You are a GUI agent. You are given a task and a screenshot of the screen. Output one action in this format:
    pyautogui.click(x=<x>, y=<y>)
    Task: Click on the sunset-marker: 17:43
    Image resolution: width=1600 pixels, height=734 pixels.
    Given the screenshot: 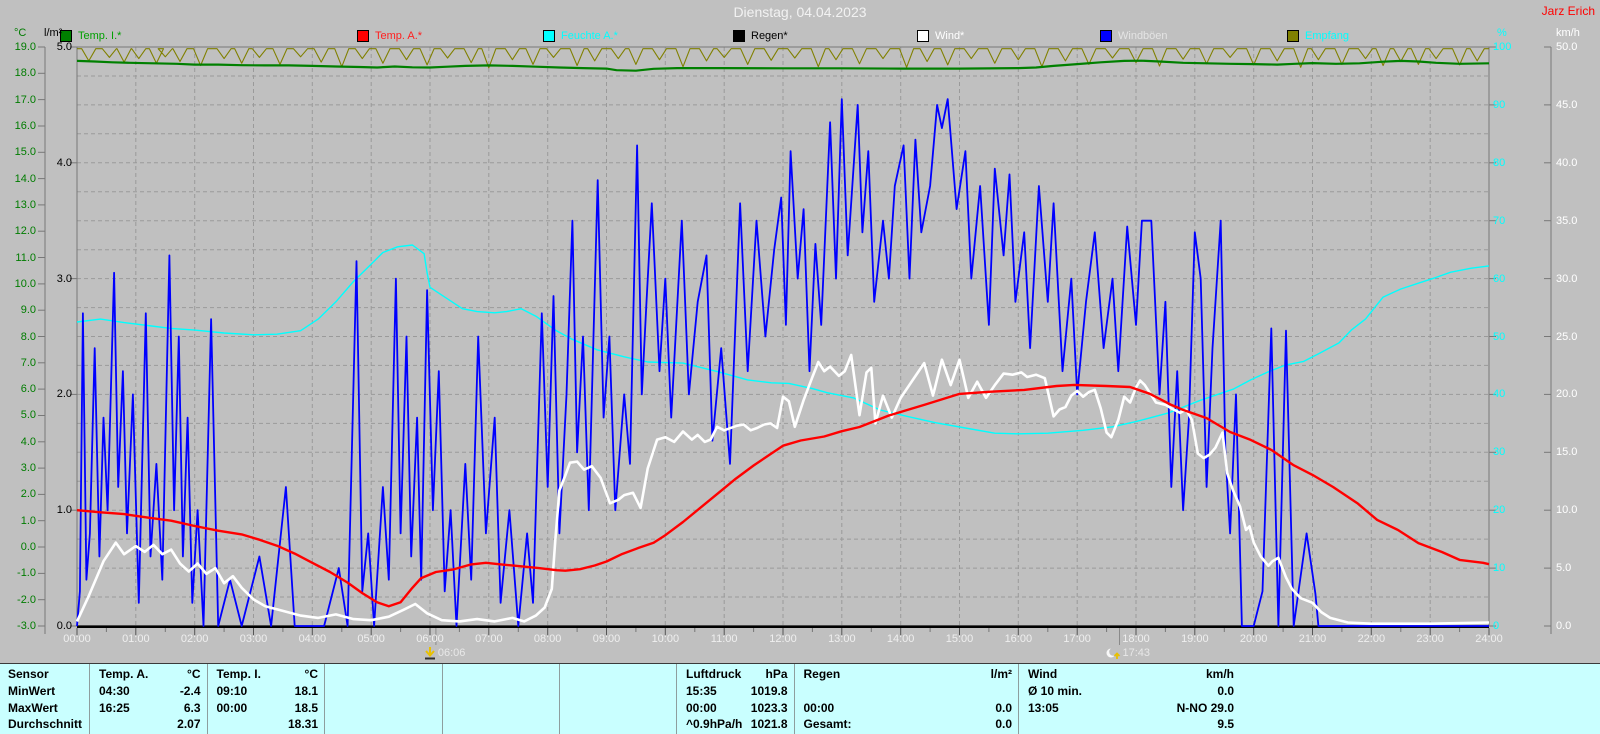 What is the action you would take?
    pyautogui.click(x=1128, y=653)
    